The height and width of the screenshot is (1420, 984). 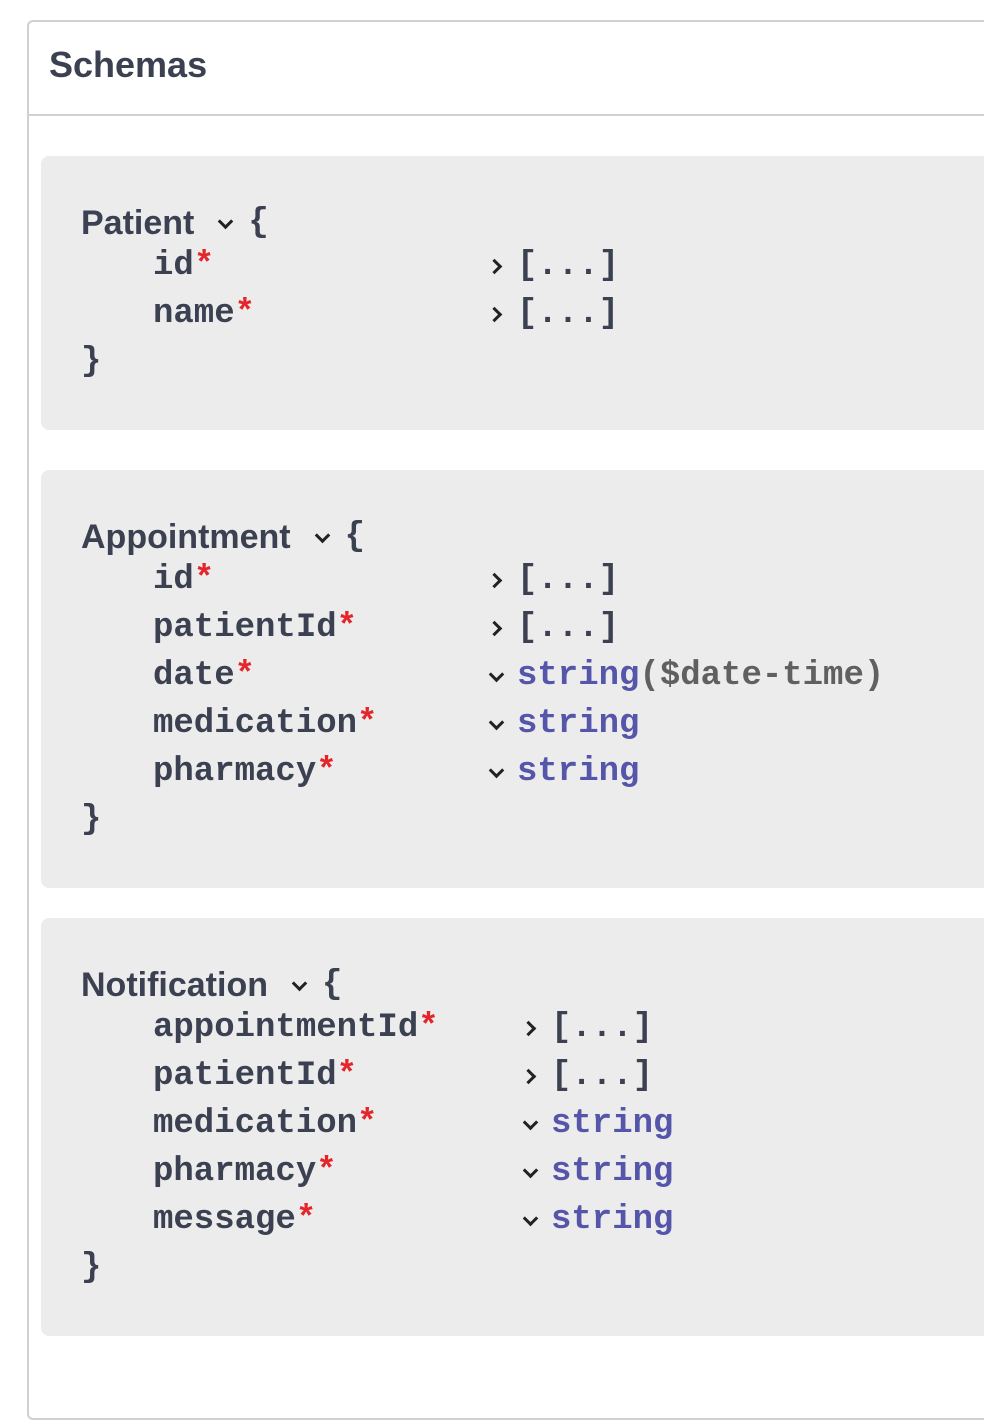 I want to click on model-header: Appointment {, so click(x=223, y=537).